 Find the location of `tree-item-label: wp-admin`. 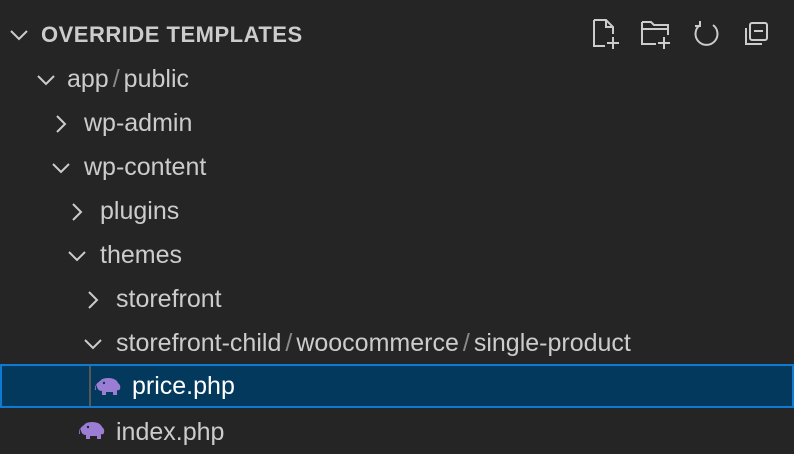

tree-item-label: wp-admin is located at coordinates (138, 123).